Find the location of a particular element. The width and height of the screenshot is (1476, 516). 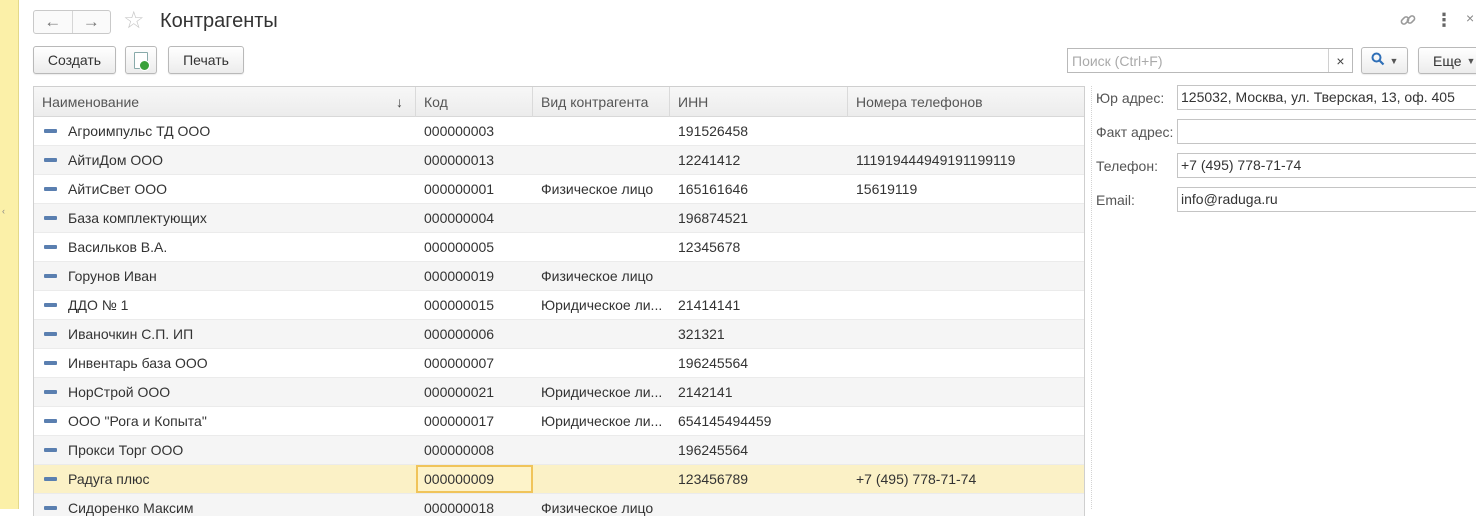

cell-name: Горунов Иван is located at coordinates (225, 276).